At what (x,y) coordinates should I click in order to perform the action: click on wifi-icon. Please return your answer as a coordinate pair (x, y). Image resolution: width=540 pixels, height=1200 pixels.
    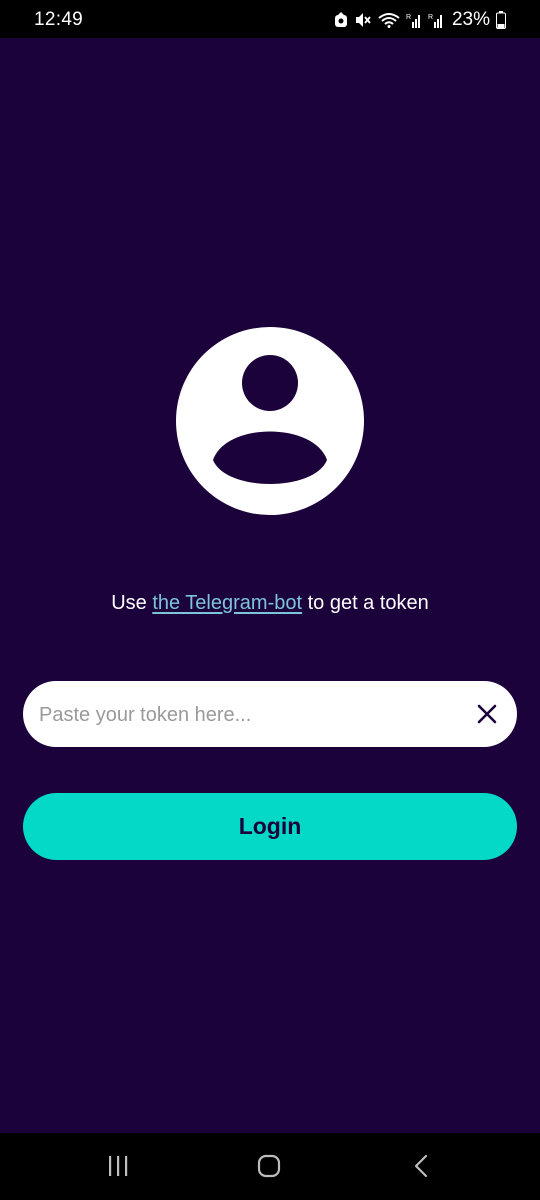
    Looking at the image, I should click on (389, 20).